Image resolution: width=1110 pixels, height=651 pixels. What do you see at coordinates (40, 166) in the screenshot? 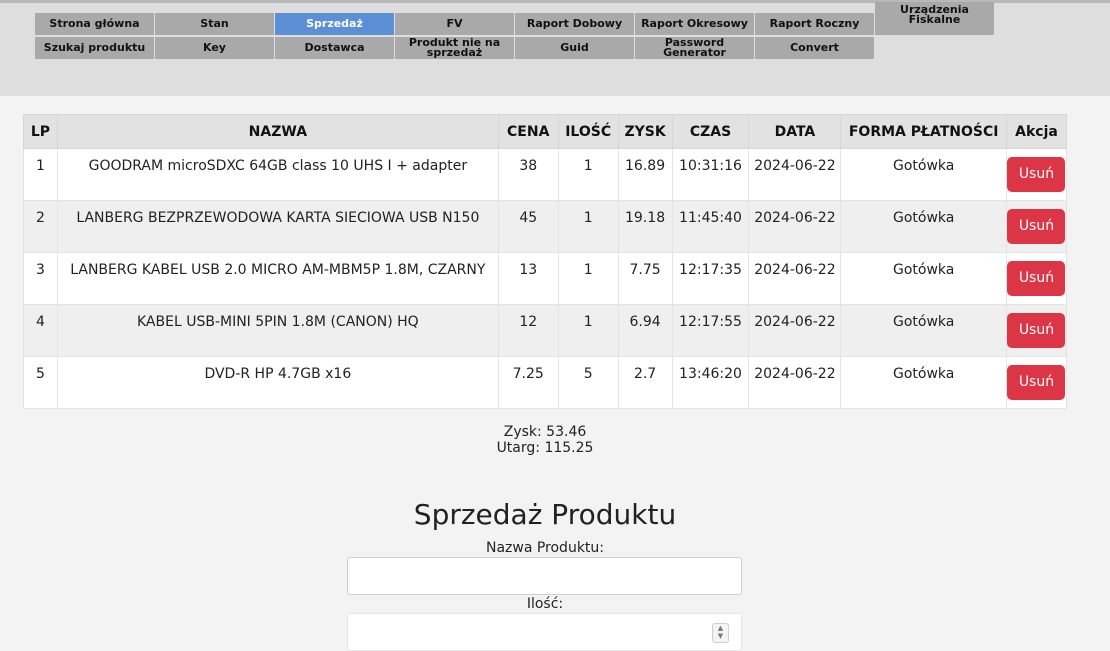
I see `cell-lp-text: 1` at bounding box center [40, 166].